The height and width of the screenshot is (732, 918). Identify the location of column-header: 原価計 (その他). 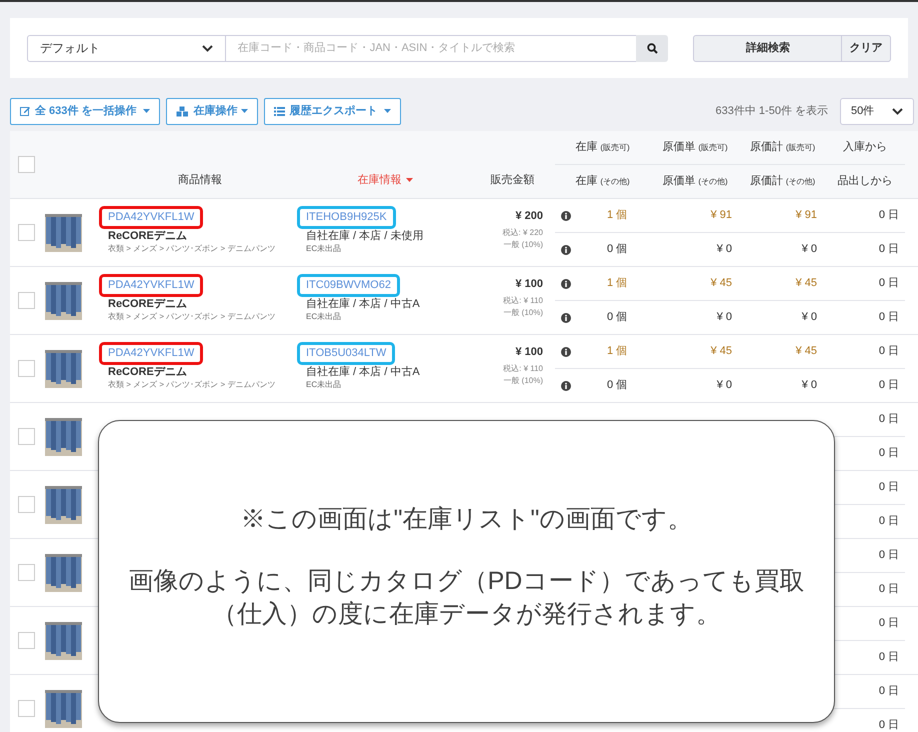
(783, 182).